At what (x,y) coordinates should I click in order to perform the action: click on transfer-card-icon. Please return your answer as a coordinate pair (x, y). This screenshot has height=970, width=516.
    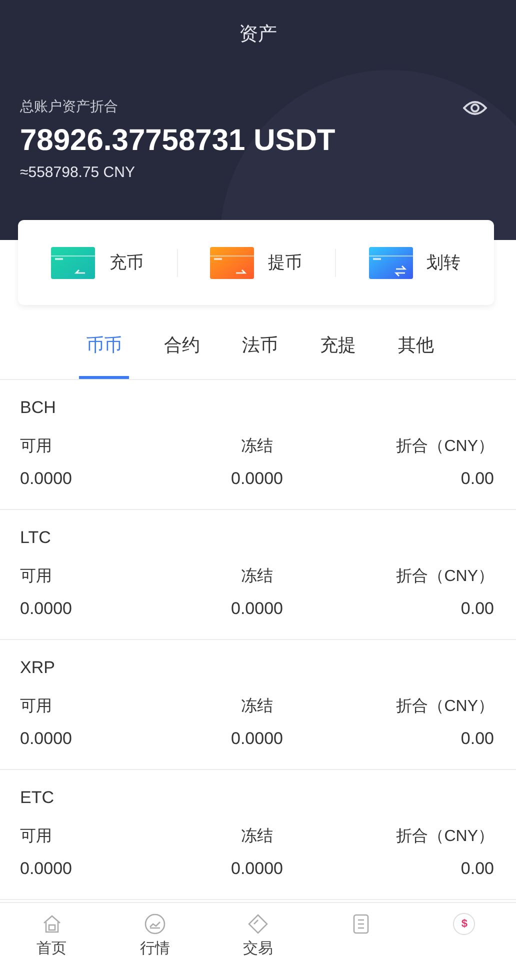
    Looking at the image, I should click on (390, 262).